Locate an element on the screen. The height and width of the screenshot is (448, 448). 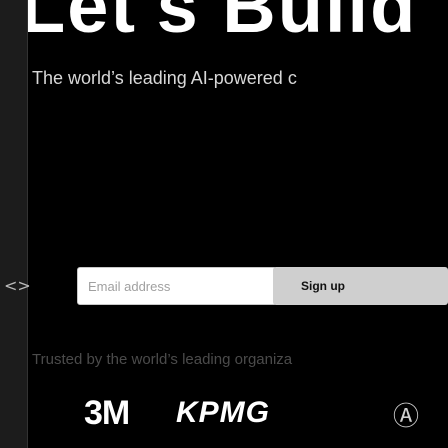
logo-seal: Ⓐ is located at coordinates (406, 416).